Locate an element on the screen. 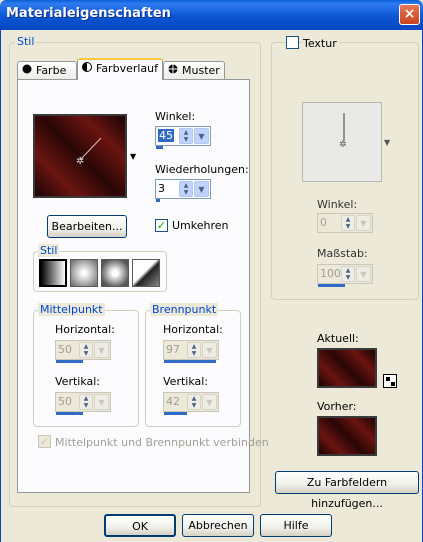  angle-label: Winkel: is located at coordinates (175, 116).